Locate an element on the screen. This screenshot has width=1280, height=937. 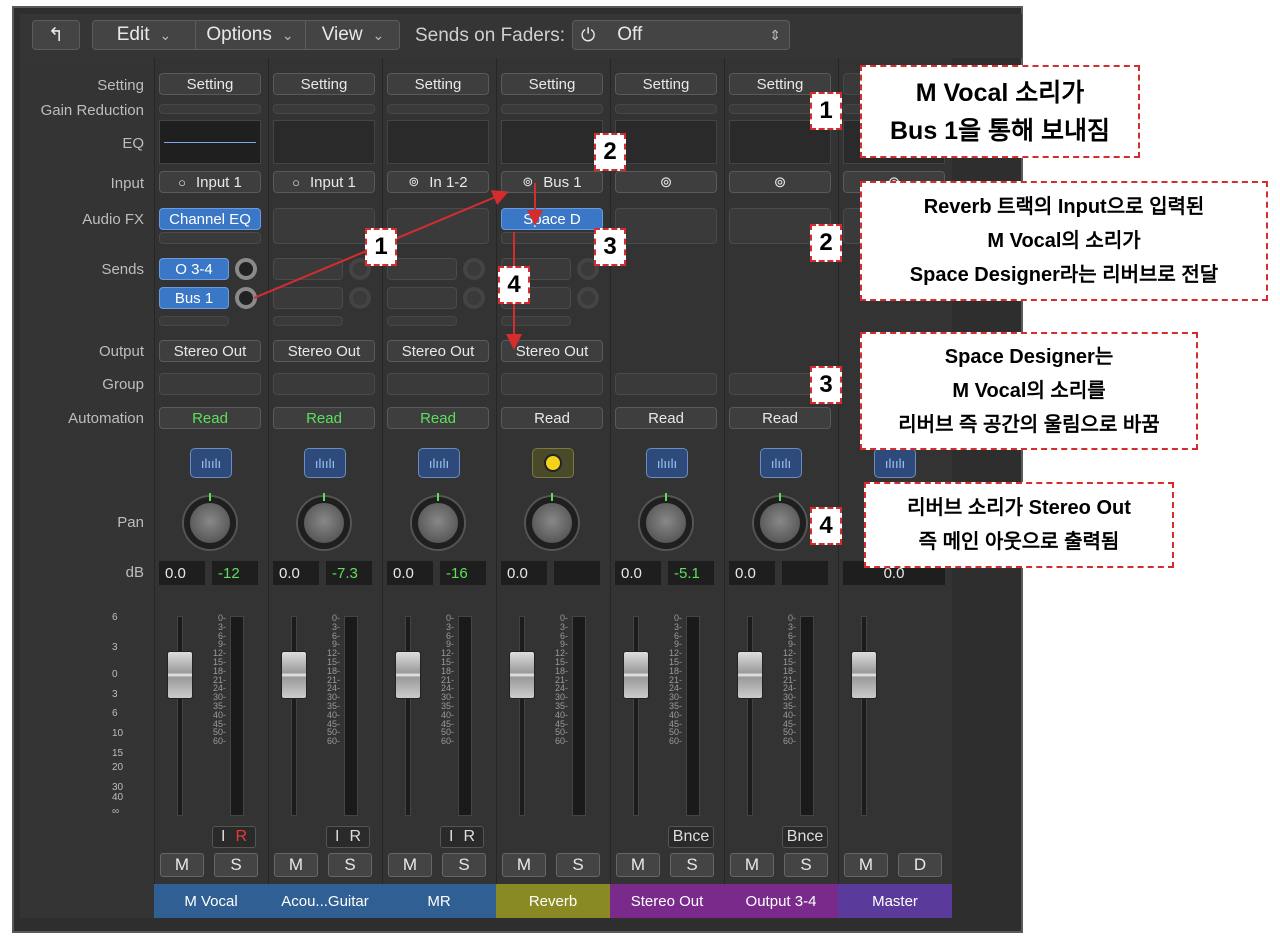
badge-2-side: 2 is located at coordinates (826, 243).